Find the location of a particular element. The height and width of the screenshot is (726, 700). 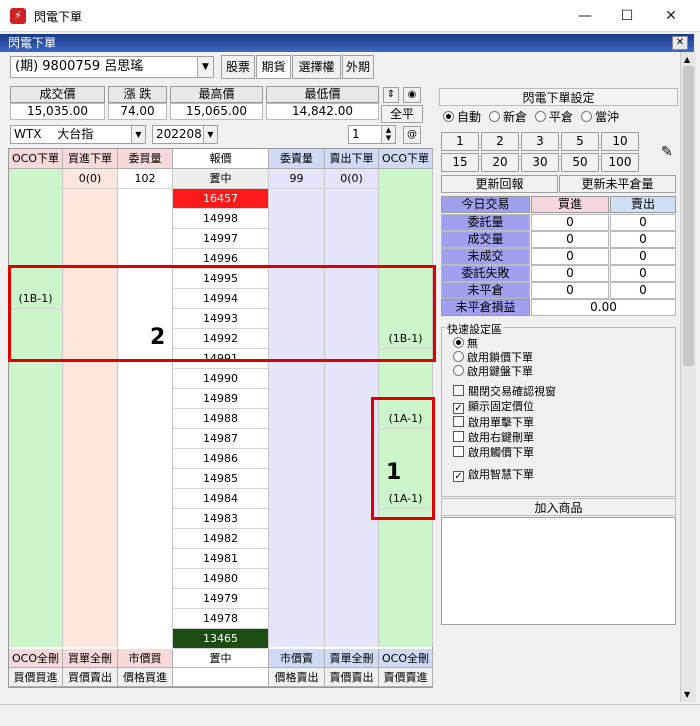

ladder-cell: 13465 is located at coordinates (221, 639).